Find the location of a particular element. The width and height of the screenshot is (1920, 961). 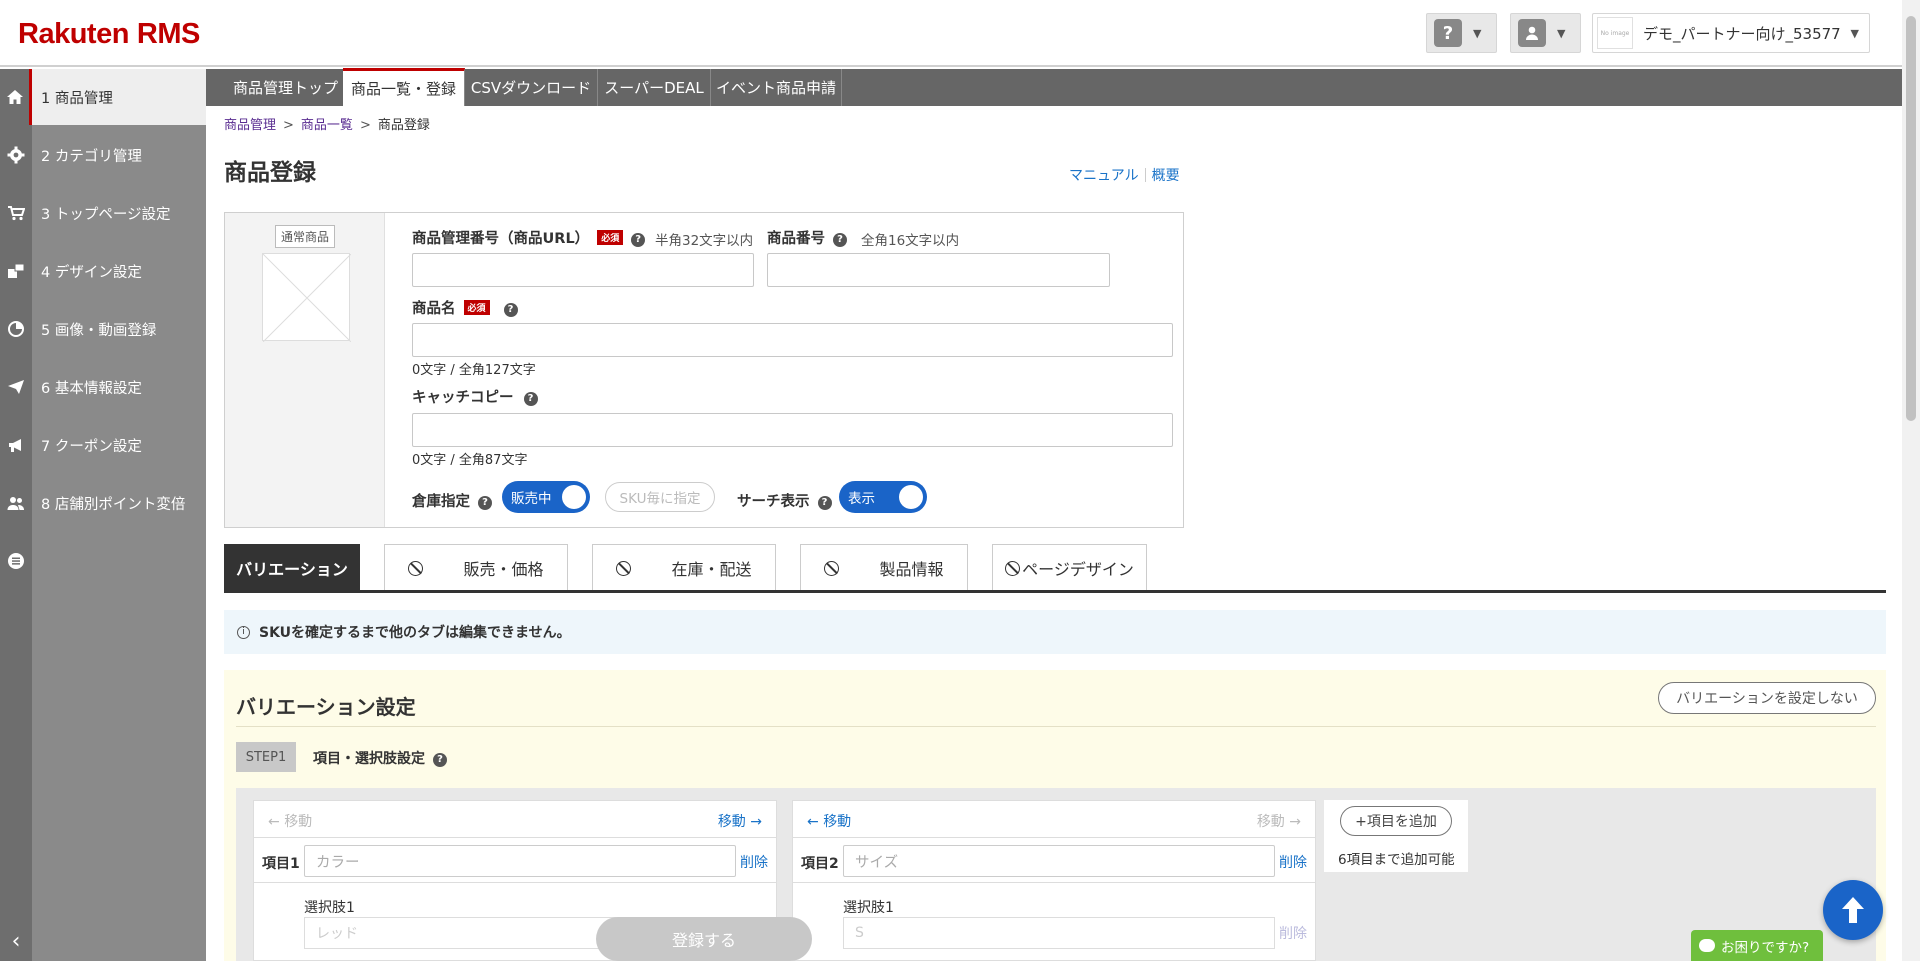

step-label: 項目・選択肢設定? is located at coordinates (380, 758).